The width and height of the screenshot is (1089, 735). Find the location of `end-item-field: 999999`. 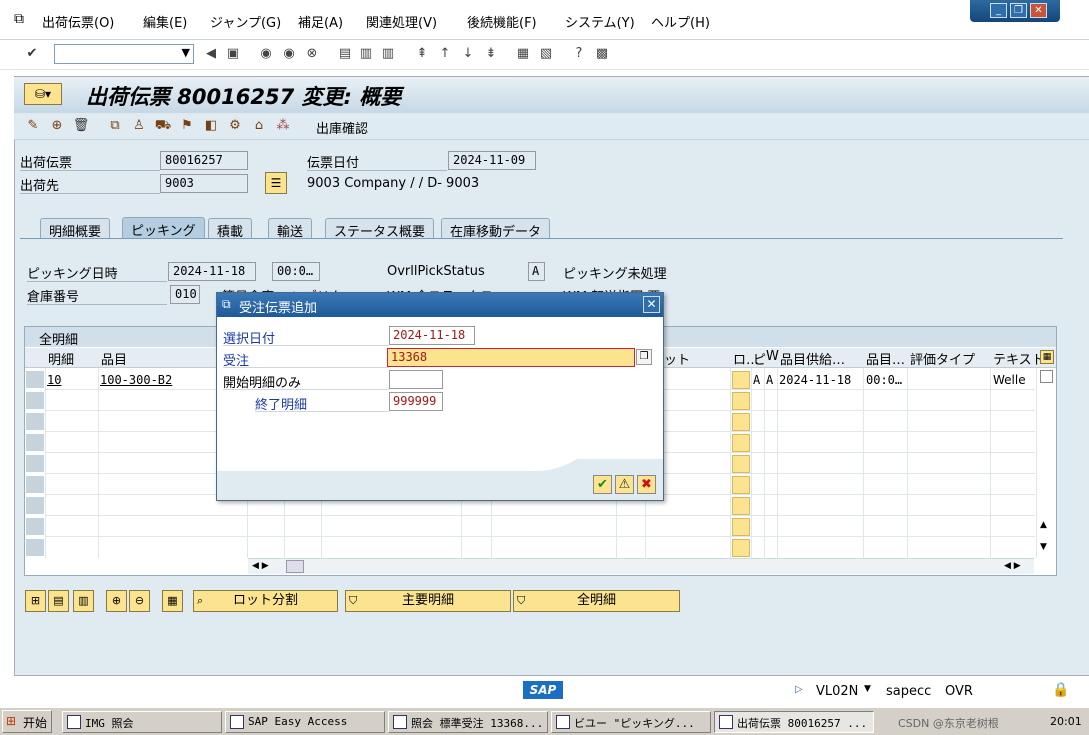

end-item-field: 999999 is located at coordinates (416, 401).